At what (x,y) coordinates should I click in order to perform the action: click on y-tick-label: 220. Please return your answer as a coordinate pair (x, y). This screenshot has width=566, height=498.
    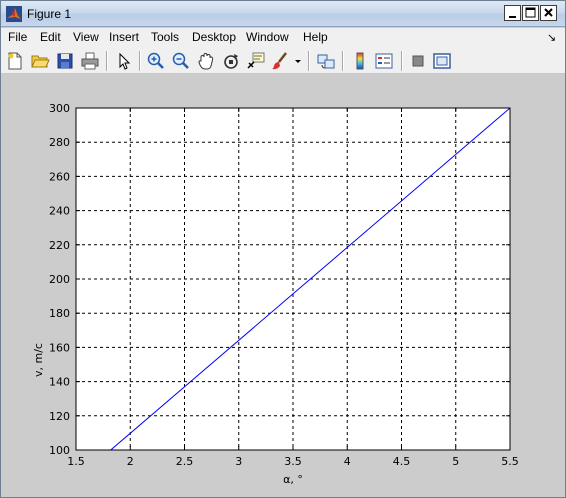
    Looking at the image, I should click on (59, 245).